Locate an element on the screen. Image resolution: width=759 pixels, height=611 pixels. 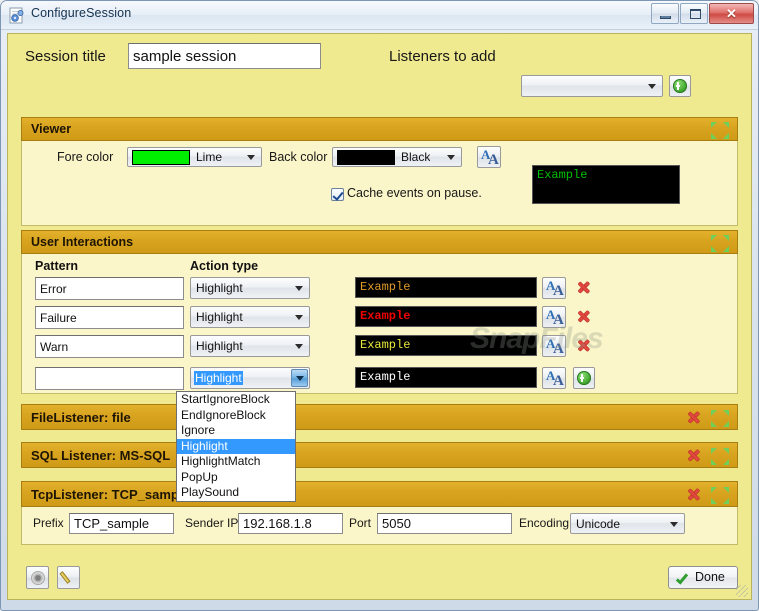
viewer-group-header: Viewer is located at coordinates (379, 129).